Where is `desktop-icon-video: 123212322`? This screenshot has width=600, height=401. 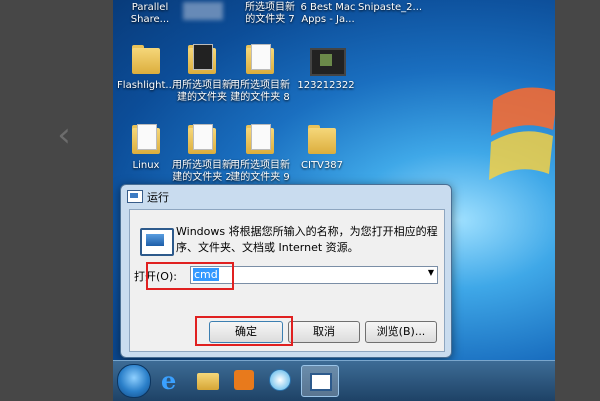 desktop-icon-video: 123212322 is located at coordinates (326, 67).